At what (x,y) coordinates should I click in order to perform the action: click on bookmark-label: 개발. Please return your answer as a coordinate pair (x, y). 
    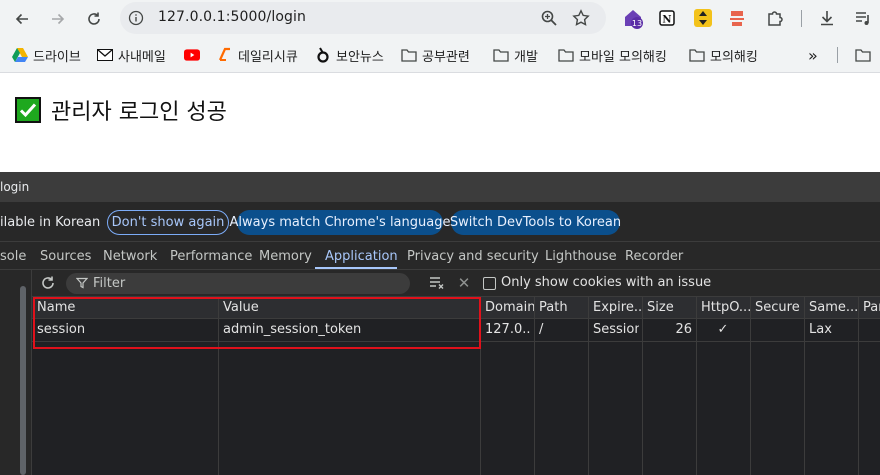
    Looking at the image, I should click on (526, 57).